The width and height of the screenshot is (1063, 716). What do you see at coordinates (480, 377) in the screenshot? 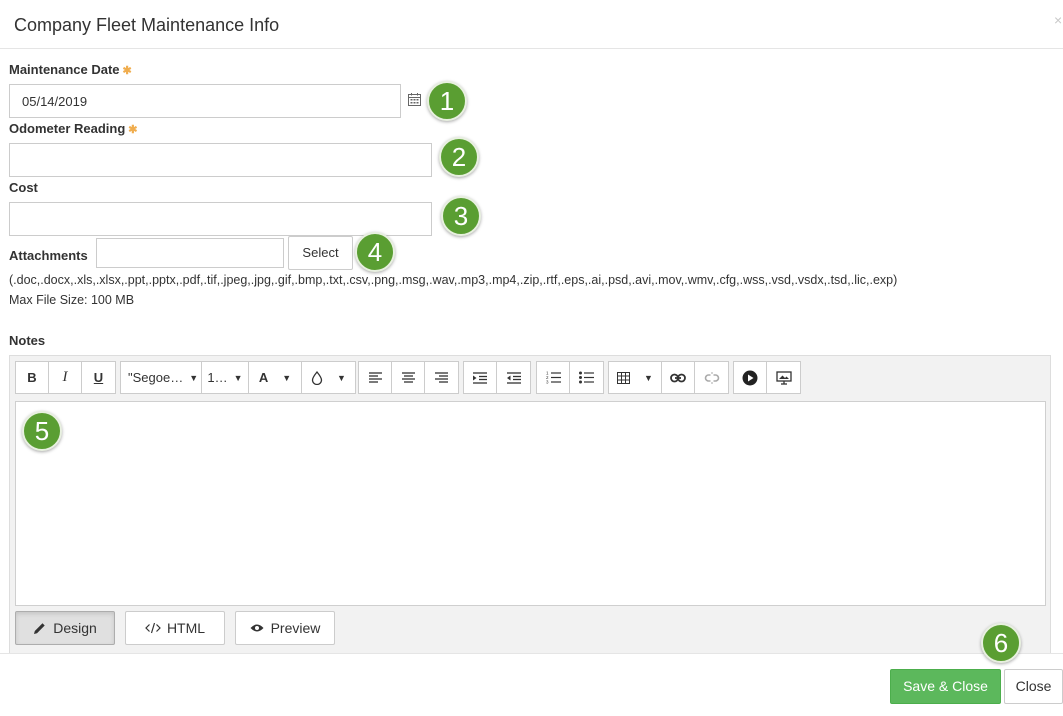
I see `indent-icon` at bounding box center [480, 377].